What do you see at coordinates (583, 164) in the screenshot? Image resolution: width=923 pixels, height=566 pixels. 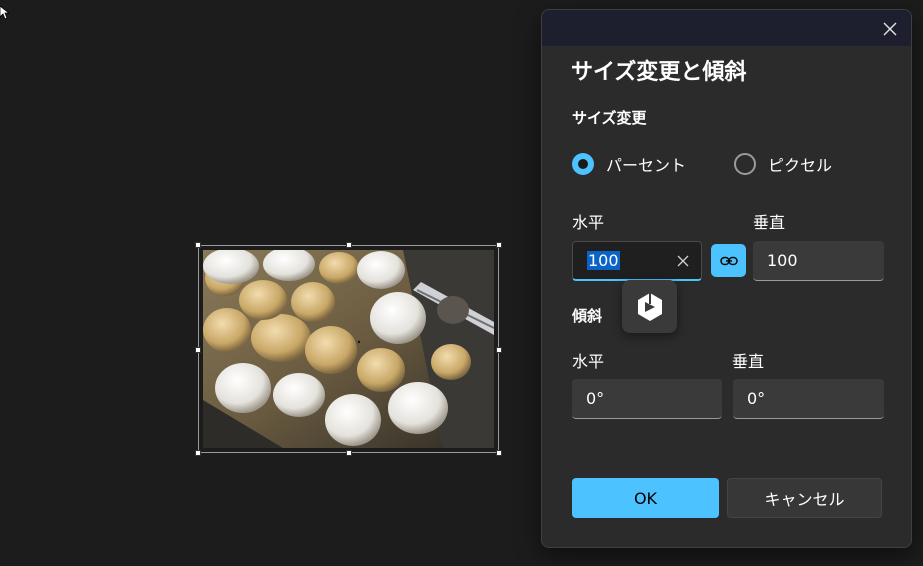 I see `radio-percent-indicator` at bounding box center [583, 164].